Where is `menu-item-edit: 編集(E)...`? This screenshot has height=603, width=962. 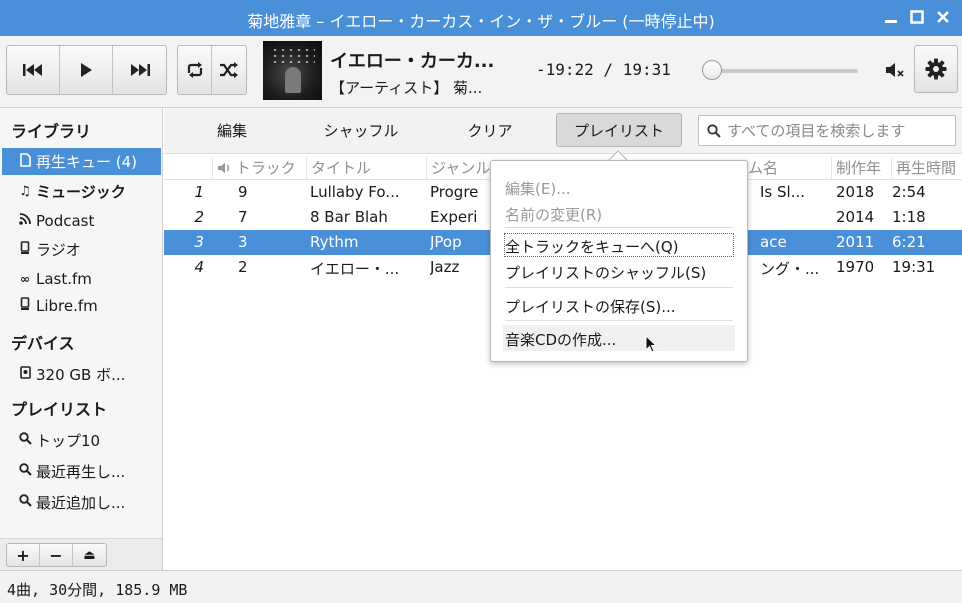 menu-item-edit: 編集(E)... is located at coordinates (538, 188).